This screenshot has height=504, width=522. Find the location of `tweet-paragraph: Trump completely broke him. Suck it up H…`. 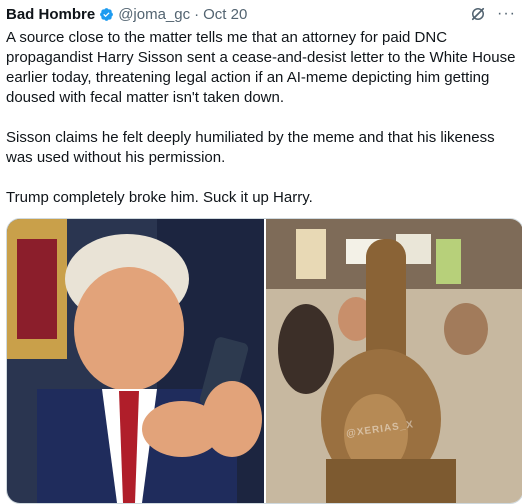

tweet-paragraph: Trump completely broke him. Suck it up H… is located at coordinates (159, 197).